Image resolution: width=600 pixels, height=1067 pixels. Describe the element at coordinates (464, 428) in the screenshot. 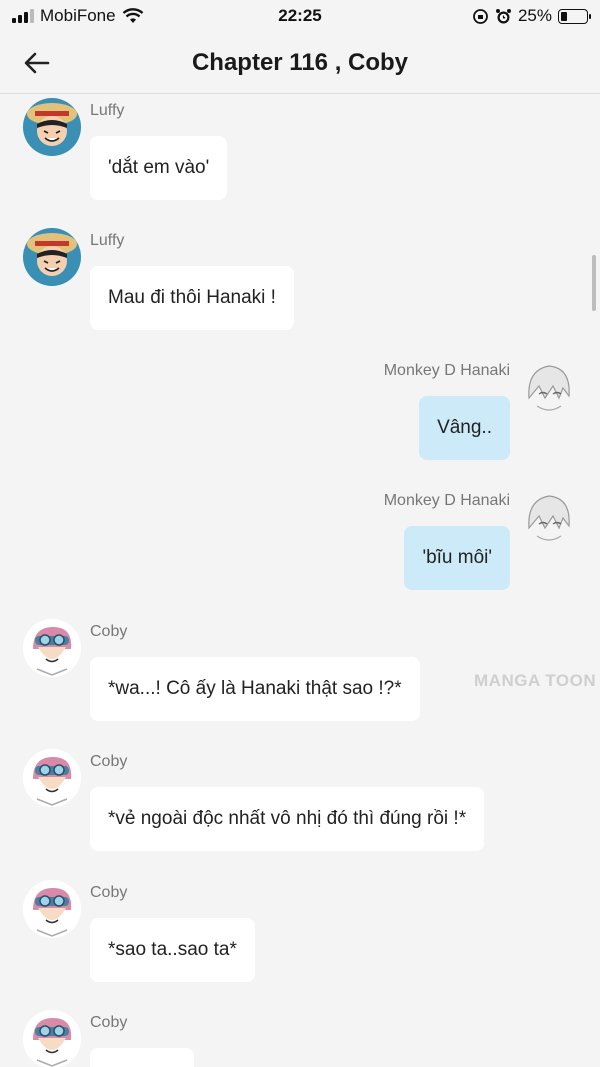

I see `message-bubble: Vâng..` at that location.